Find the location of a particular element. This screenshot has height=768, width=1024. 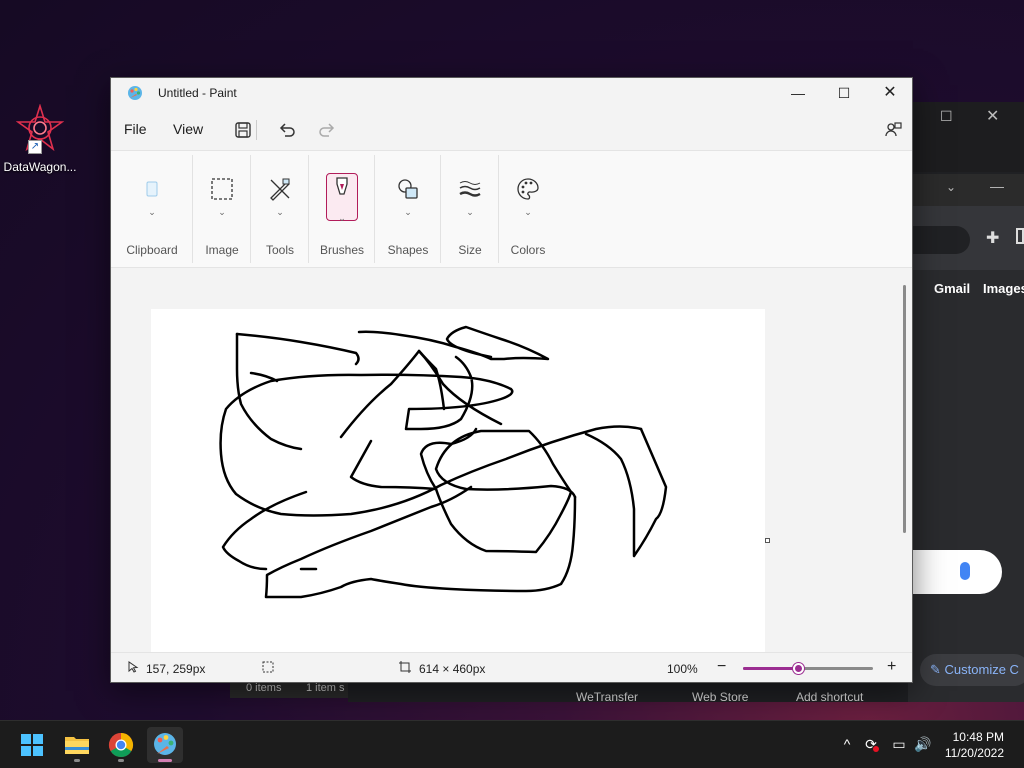

chrome-icon is located at coordinates (121, 745).